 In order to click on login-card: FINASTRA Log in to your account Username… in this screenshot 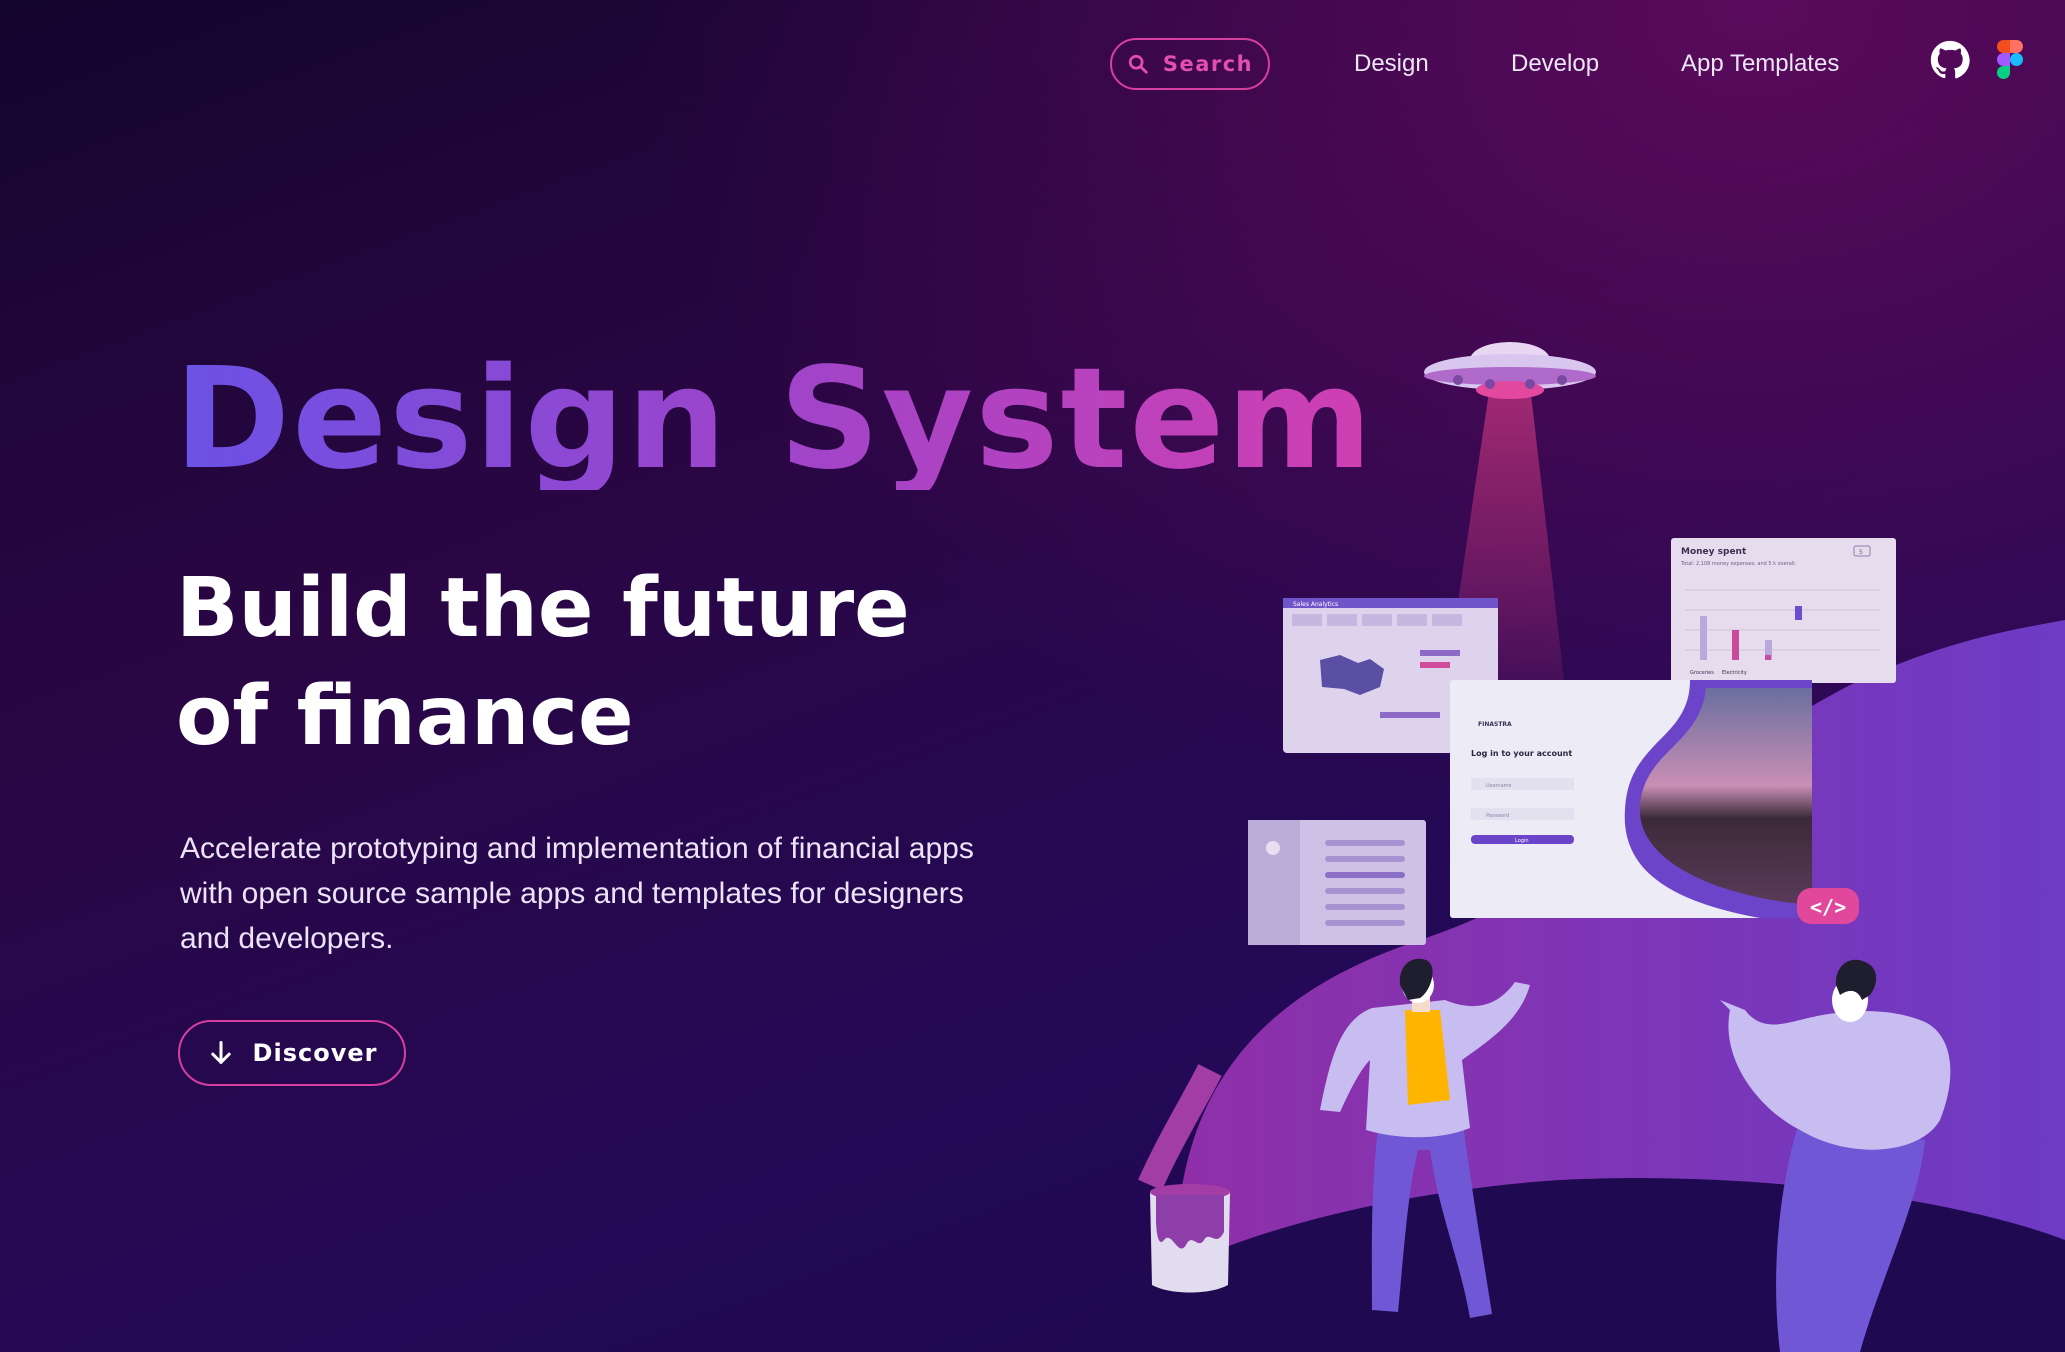, I will do `click(1631, 799)`.